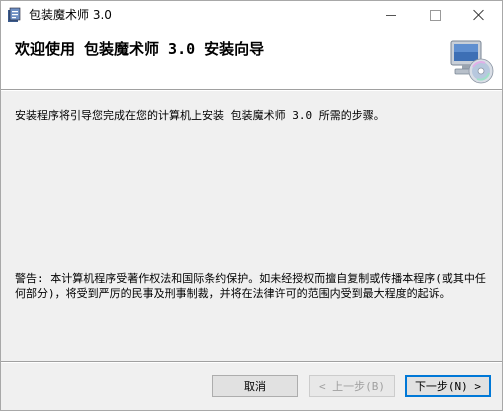 The height and width of the screenshot is (411, 503). What do you see at coordinates (448, 386) in the screenshot?
I see `next-button: 下一步(N) >` at bounding box center [448, 386].